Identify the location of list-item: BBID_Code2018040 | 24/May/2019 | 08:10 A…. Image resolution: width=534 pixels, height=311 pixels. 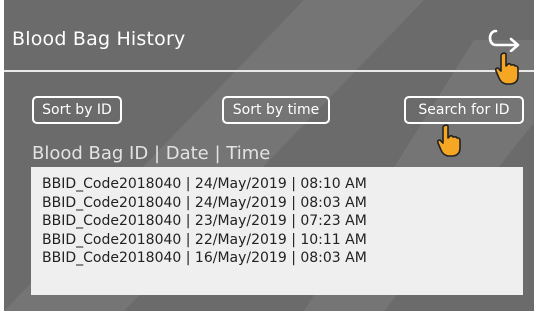
(282, 184).